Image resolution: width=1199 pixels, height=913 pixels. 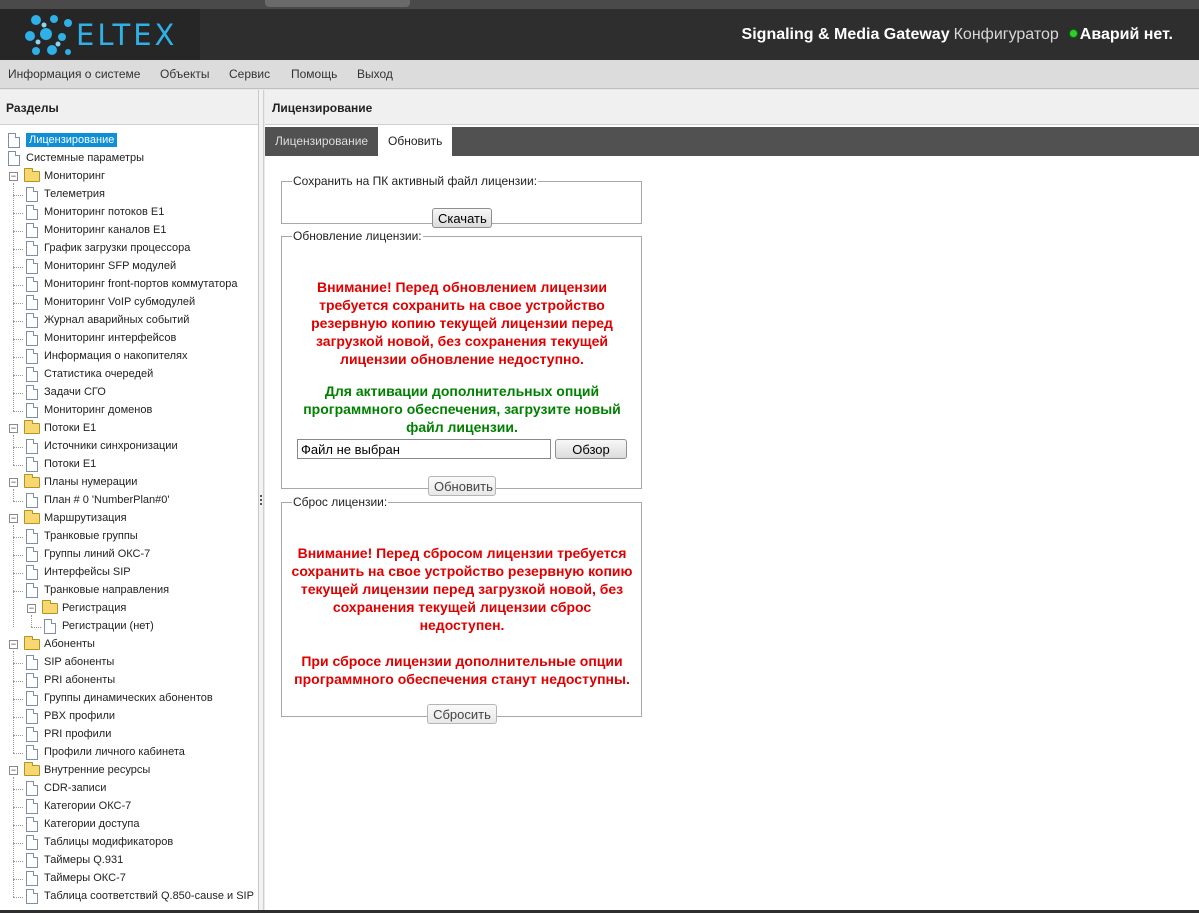 I want to click on sidebar-item-18: Потоки E1, so click(x=129, y=465).